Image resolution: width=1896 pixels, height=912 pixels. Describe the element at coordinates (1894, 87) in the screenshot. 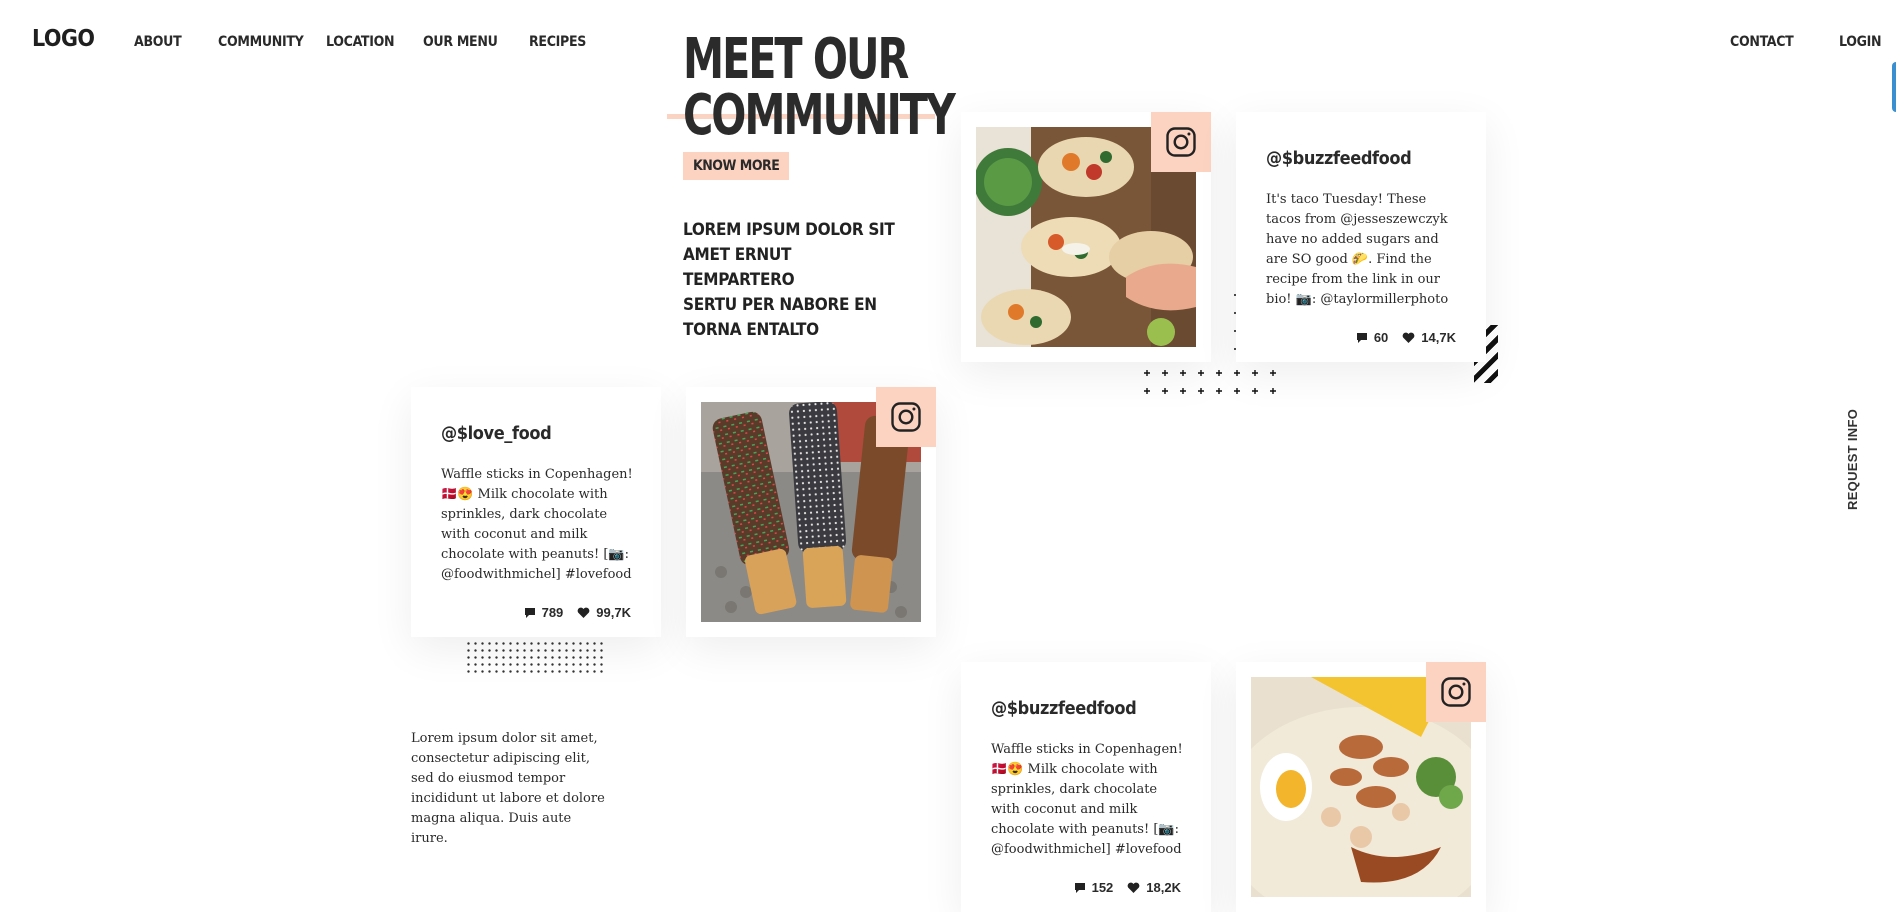

I see `side-scroll-tab` at that location.